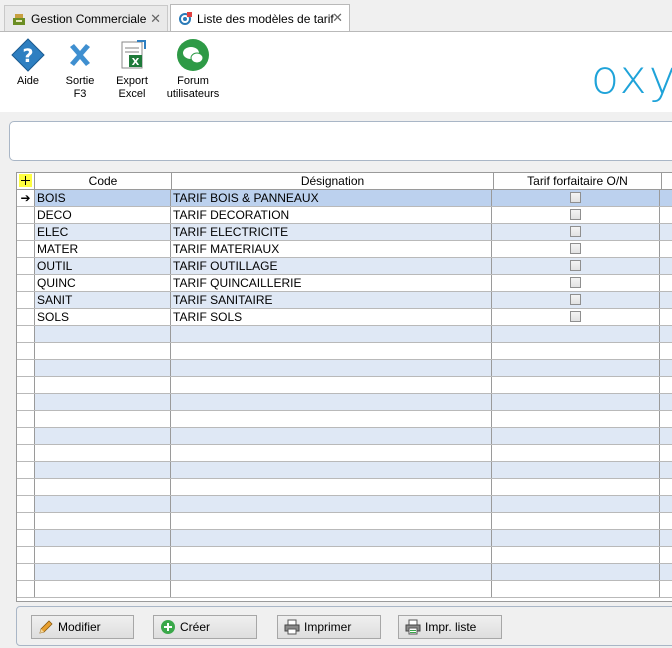 The height and width of the screenshot is (648, 672). What do you see at coordinates (19, 19) in the screenshot?
I see `cash-register-icon` at bounding box center [19, 19].